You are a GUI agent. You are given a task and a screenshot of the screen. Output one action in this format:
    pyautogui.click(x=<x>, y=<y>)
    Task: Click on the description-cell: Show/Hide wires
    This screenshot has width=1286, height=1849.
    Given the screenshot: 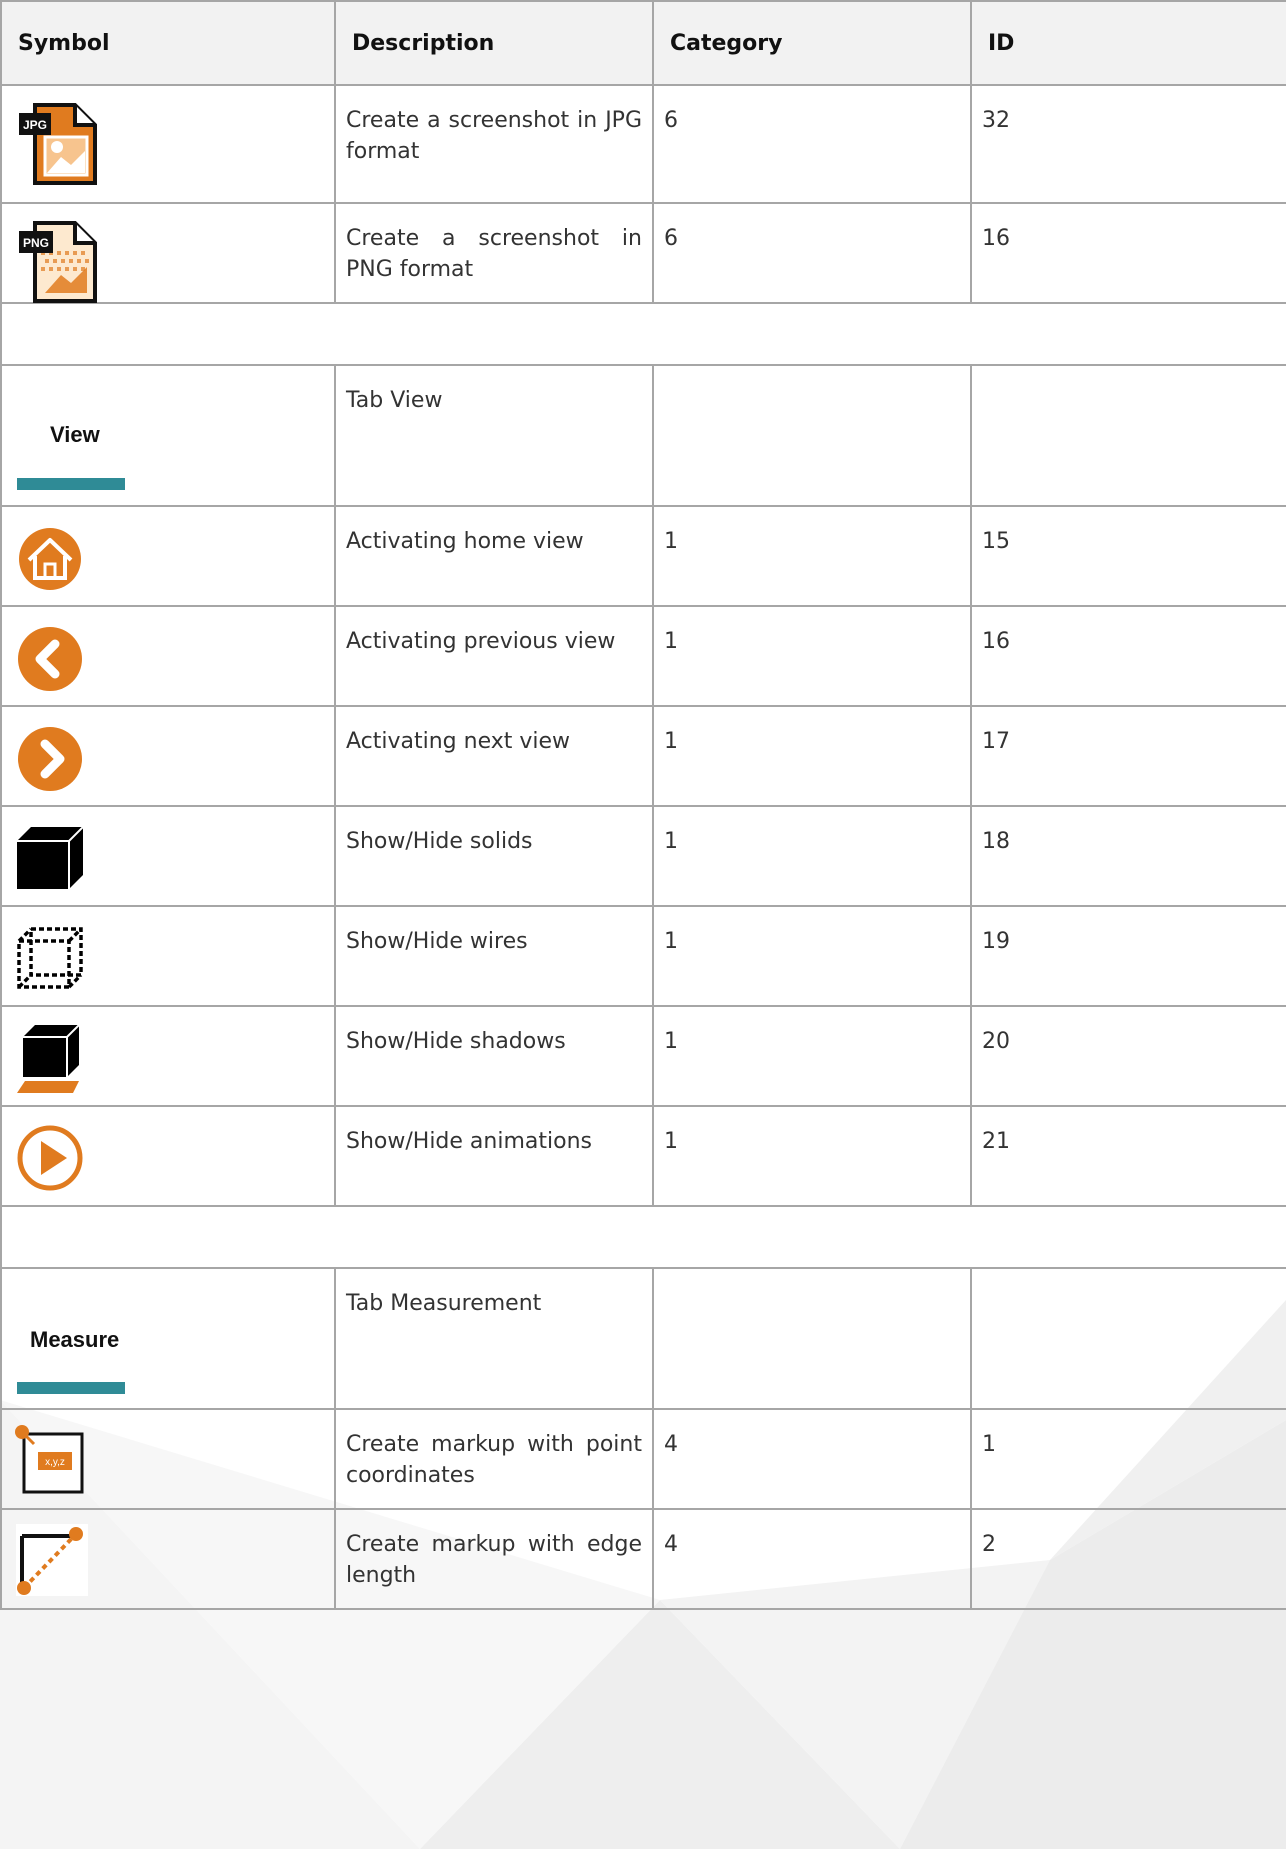 What is the action you would take?
    pyautogui.click(x=494, y=956)
    